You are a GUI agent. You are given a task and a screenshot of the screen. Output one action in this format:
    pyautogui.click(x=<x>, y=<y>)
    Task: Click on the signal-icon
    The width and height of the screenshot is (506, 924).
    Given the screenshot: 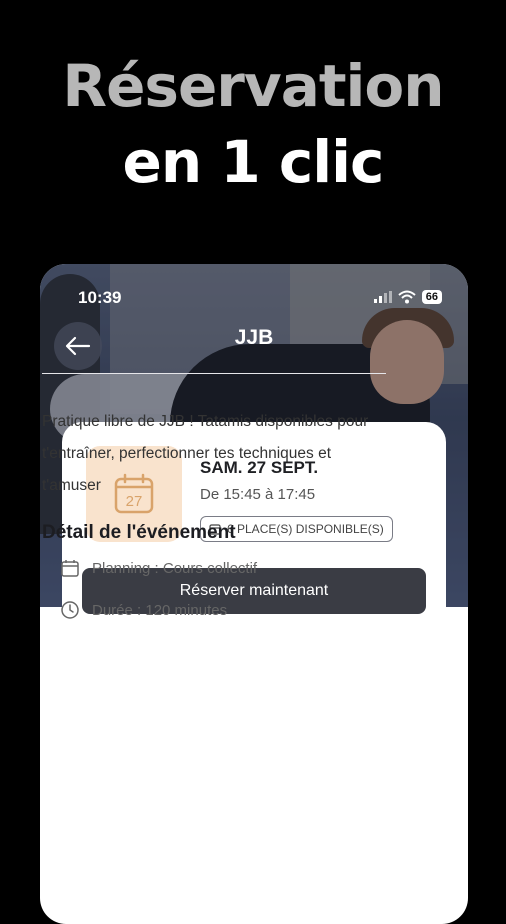 What is the action you would take?
    pyautogui.click(x=382, y=297)
    